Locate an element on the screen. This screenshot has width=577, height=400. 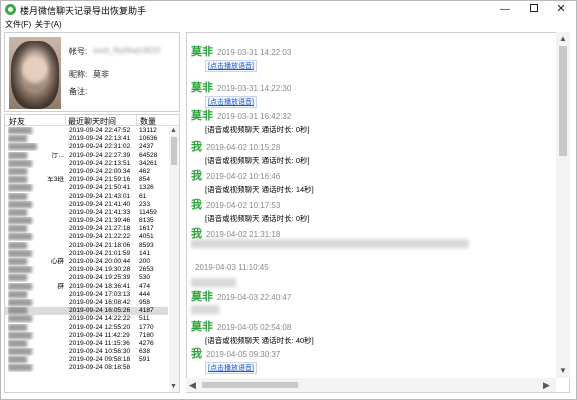
friend-last-chat-time: 2019-09-24 11:15:36 is located at coordinates (99, 343).